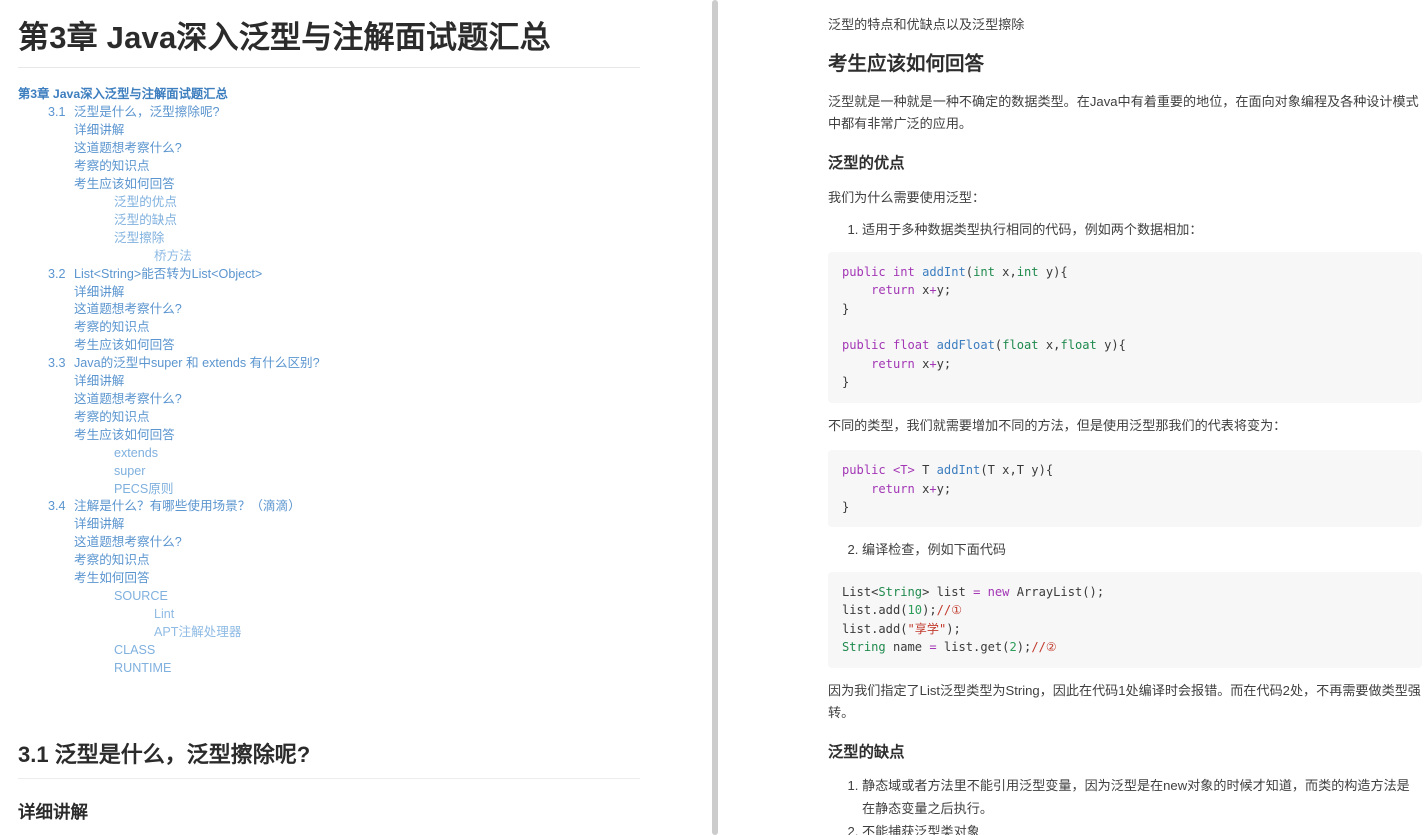 The image size is (1426, 835). I want to click on heading-generic-cons: 泛型的缺点, so click(866, 752).